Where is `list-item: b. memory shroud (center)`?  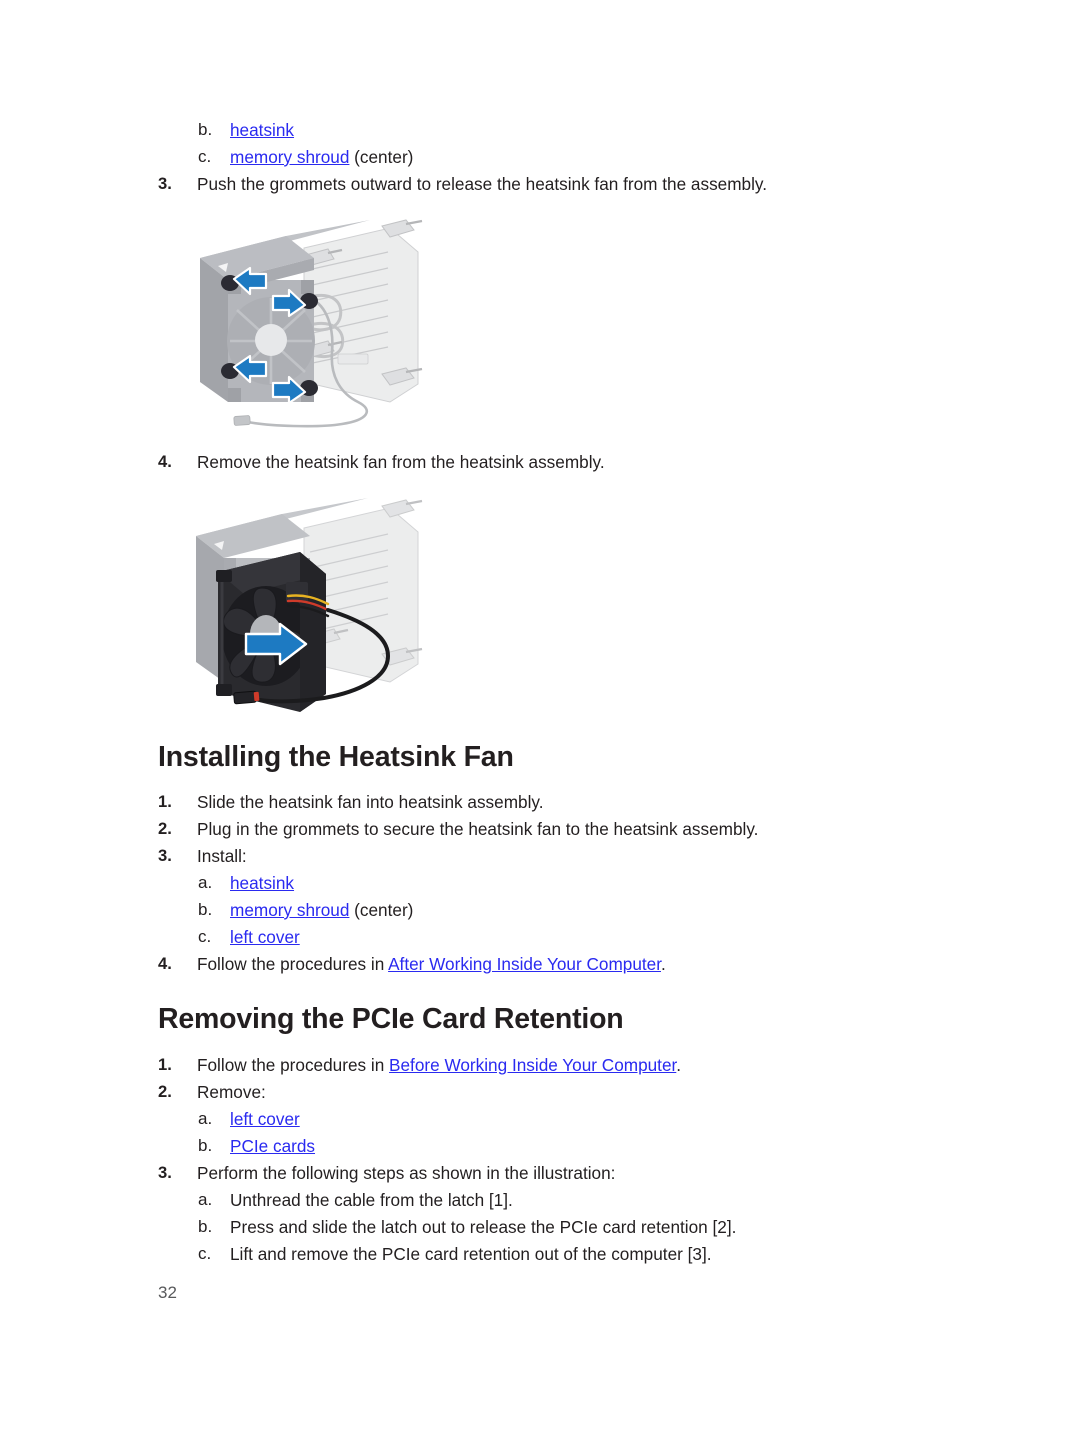
list-item: b. memory shroud (center) is located at coordinates (553, 910).